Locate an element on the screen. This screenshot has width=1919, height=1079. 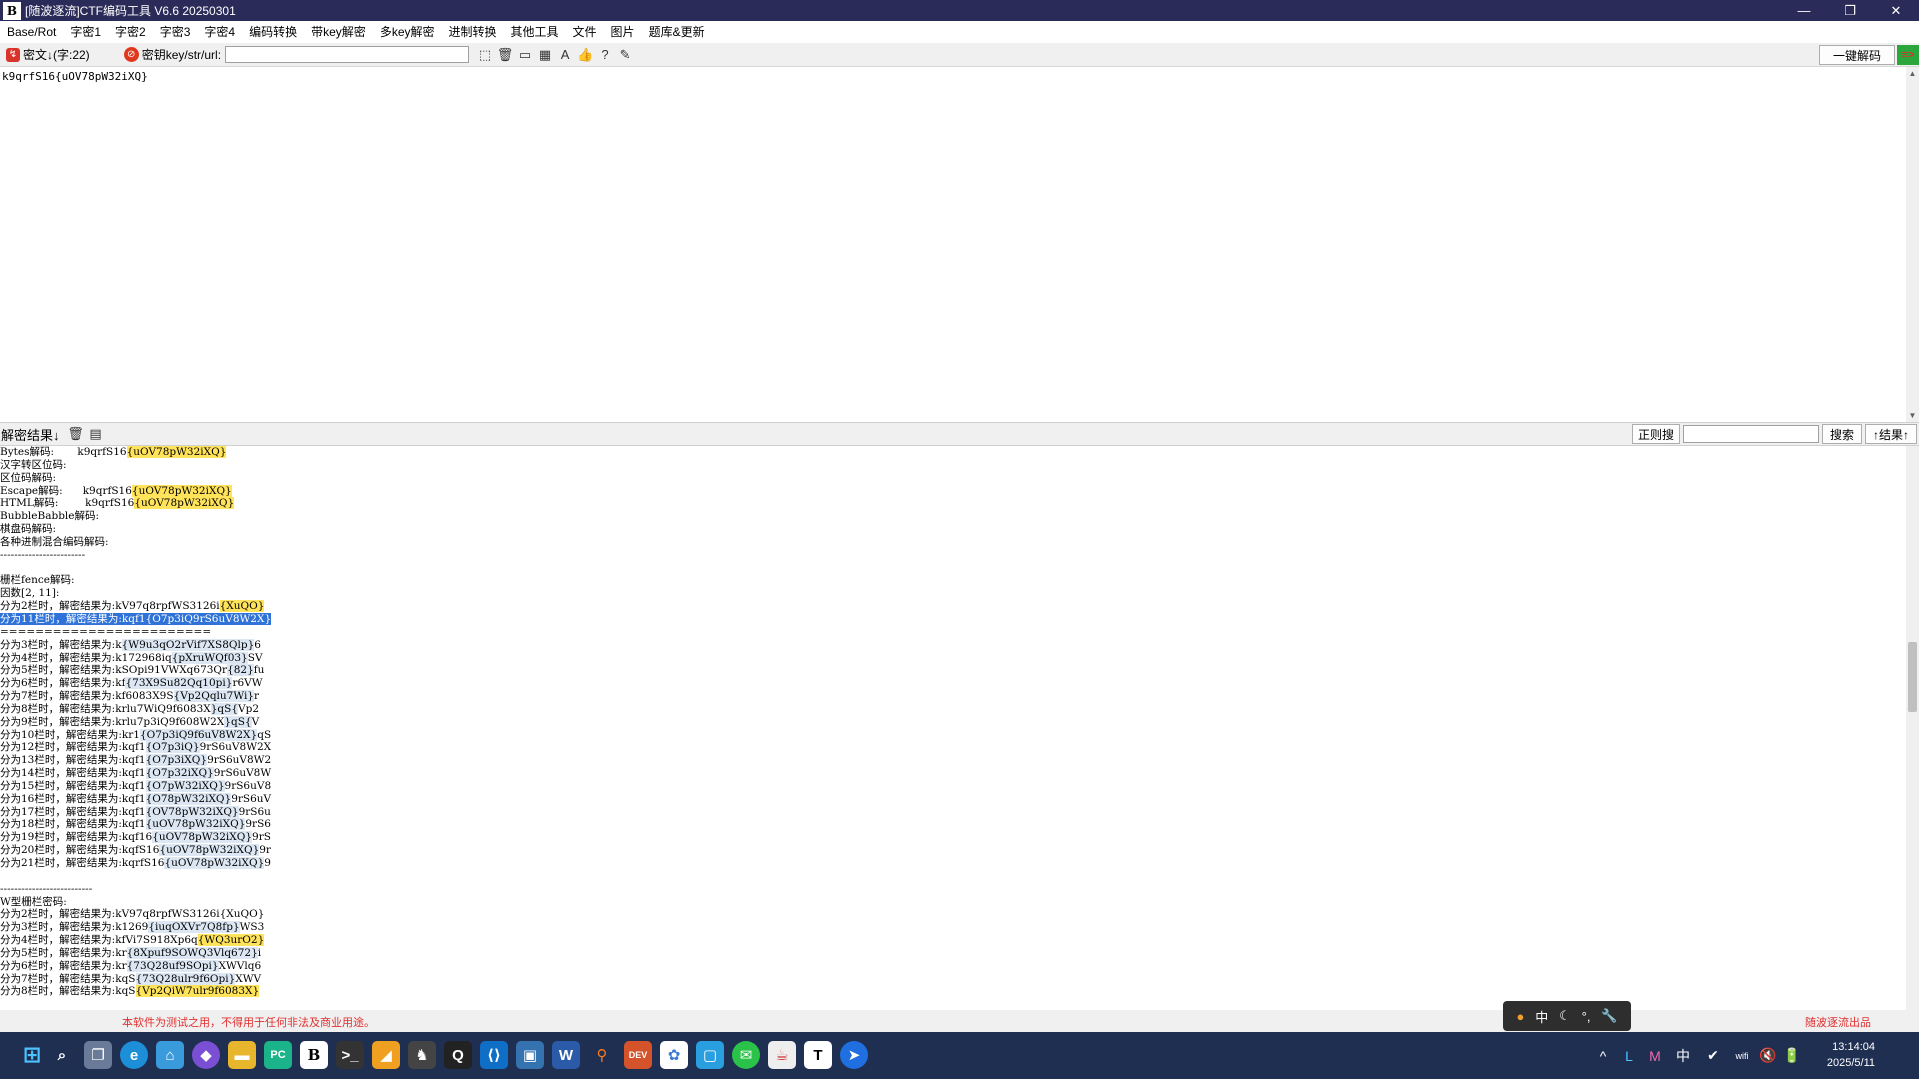
menu-key-decrypt: 带key解密 is located at coordinates (338, 31).